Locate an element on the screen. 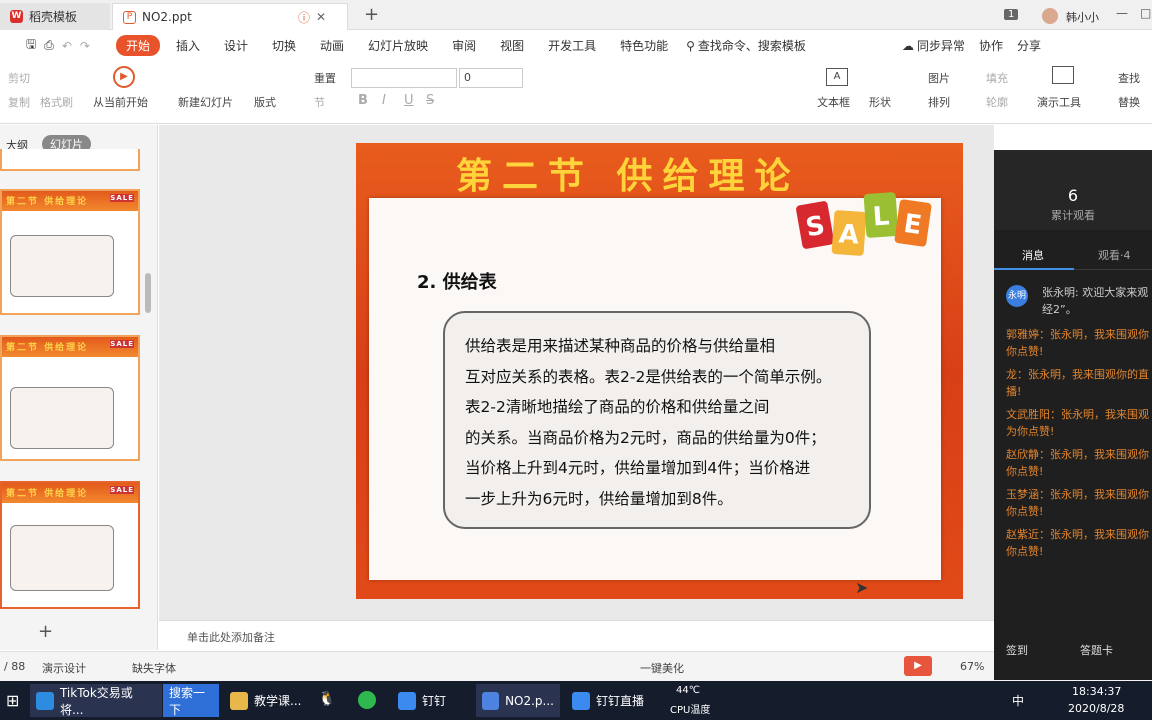 Image resolution: width=1152 pixels, height=720 pixels. mouse-cursor-icon: ➤ is located at coordinates (862, 587).